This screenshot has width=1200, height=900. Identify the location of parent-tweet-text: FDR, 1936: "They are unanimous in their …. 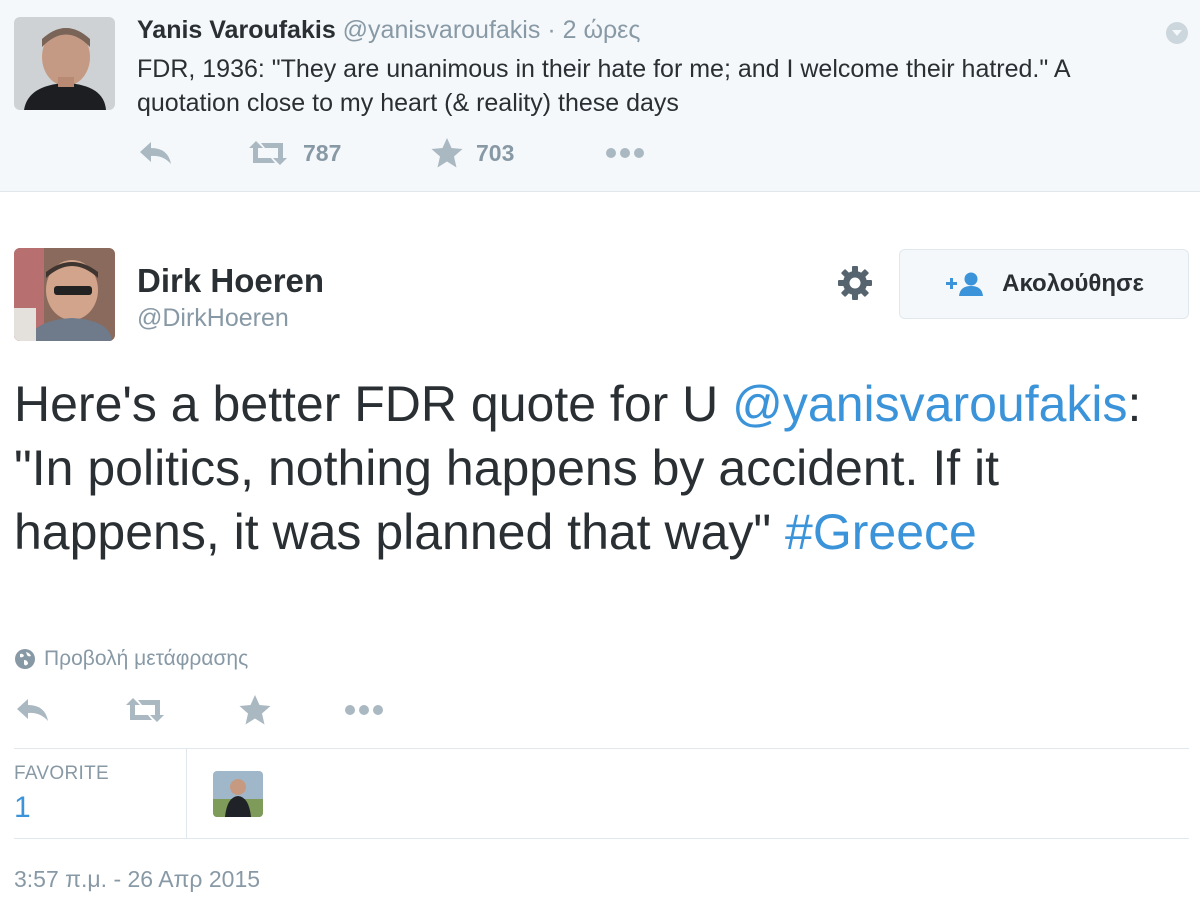
(603, 86).